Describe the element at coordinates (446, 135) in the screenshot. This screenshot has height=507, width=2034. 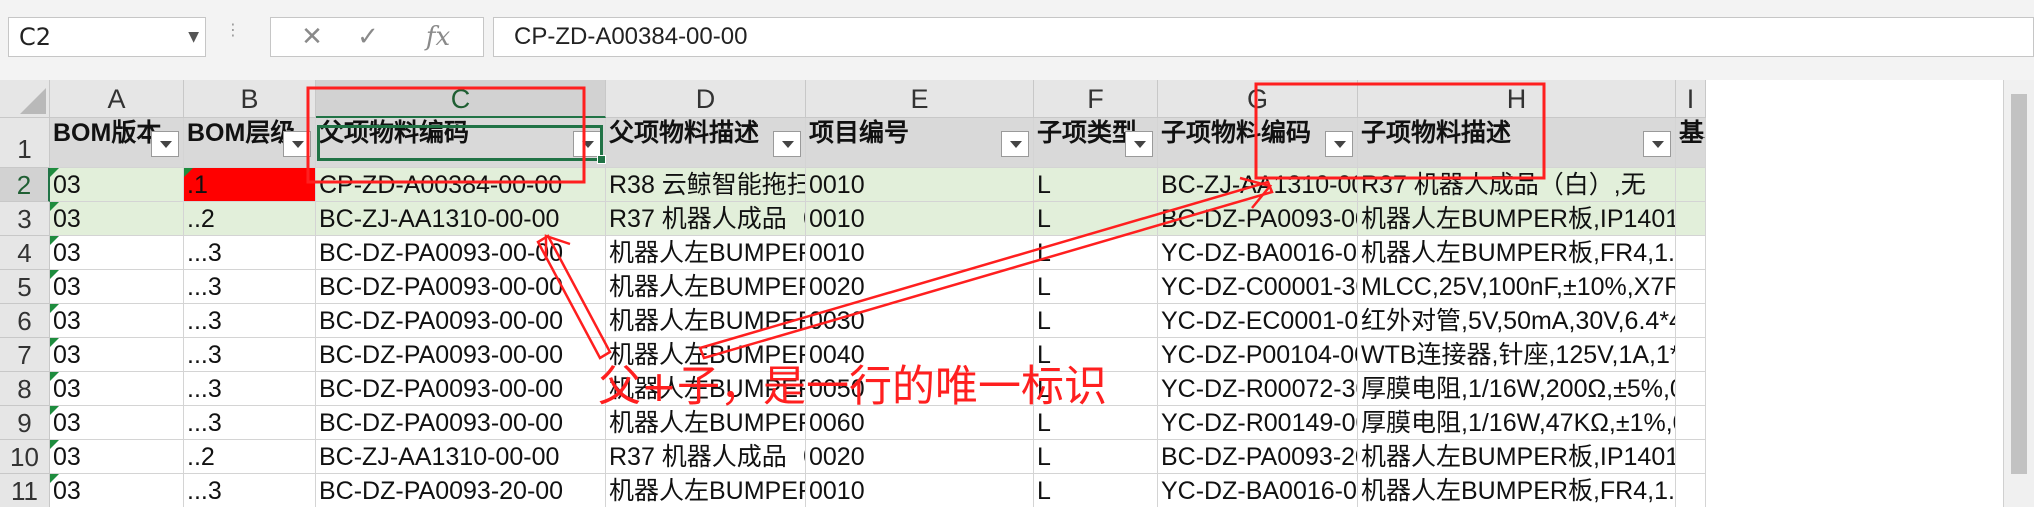
I see `highlight-box-parent-code` at that location.